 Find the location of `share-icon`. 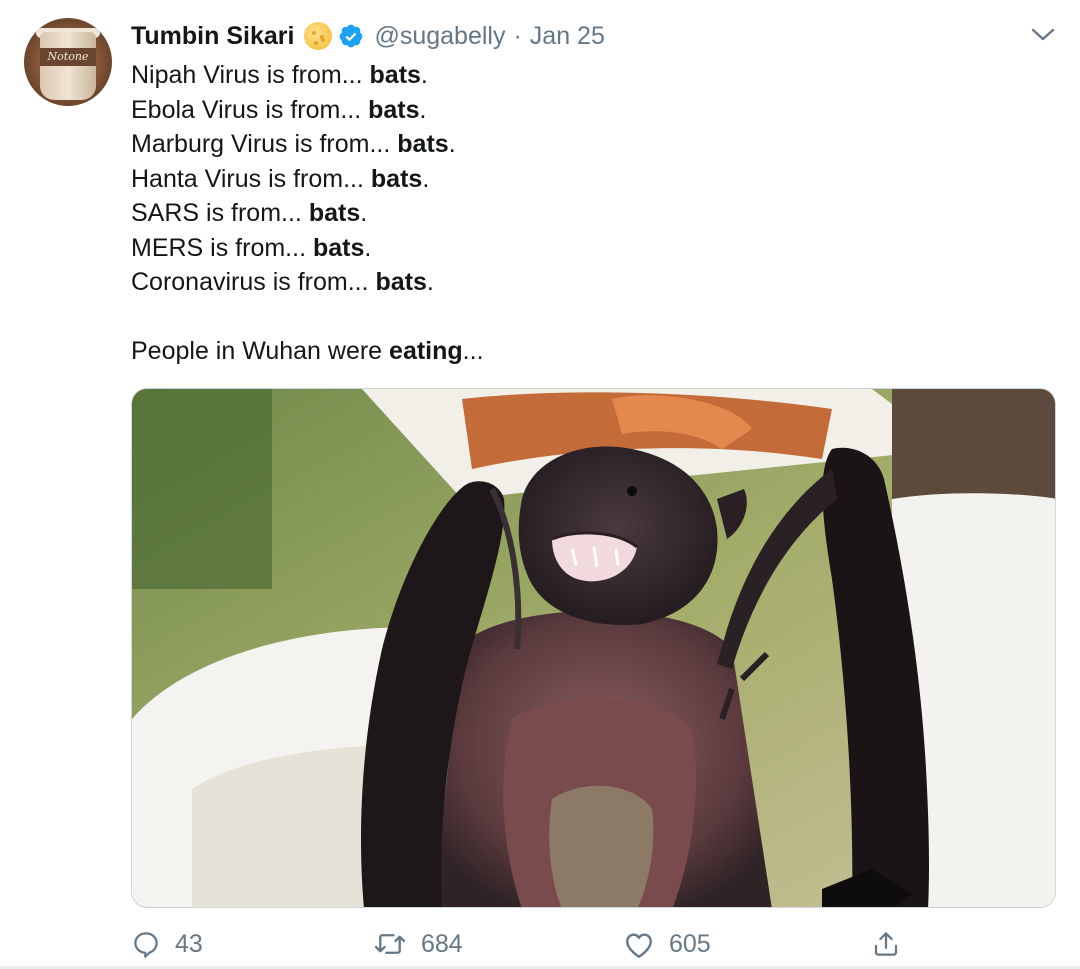

share-icon is located at coordinates (886, 944).